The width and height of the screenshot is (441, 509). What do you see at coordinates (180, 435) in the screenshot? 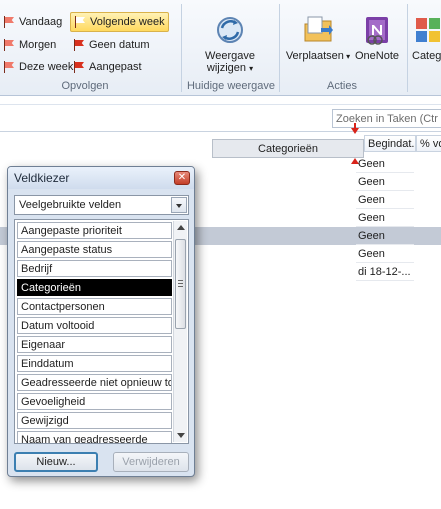
I see `scroll-down-icon` at bounding box center [180, 435].